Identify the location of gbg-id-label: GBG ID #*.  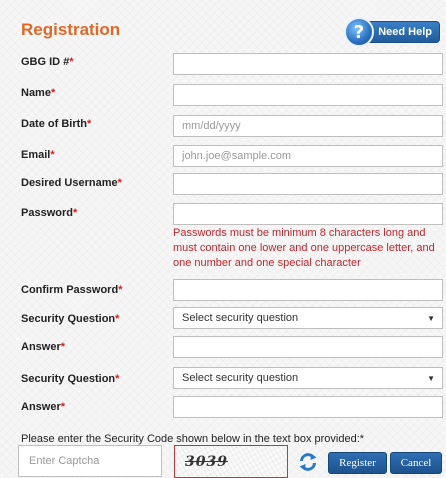
(47, 62).